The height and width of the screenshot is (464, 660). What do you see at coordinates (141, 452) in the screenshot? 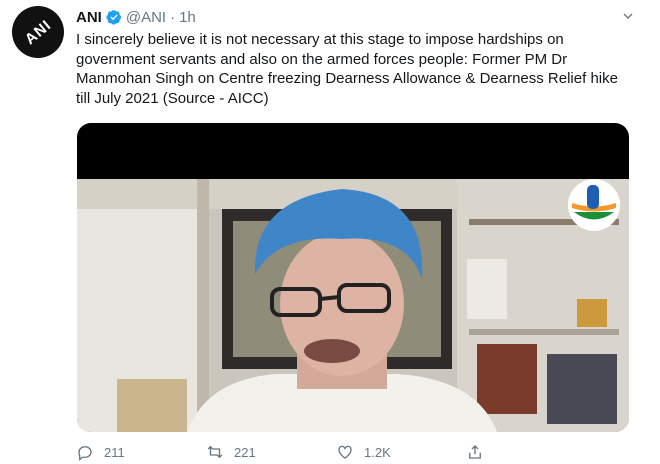
I see `reply-button: 211` at bounding box center [141, 452].